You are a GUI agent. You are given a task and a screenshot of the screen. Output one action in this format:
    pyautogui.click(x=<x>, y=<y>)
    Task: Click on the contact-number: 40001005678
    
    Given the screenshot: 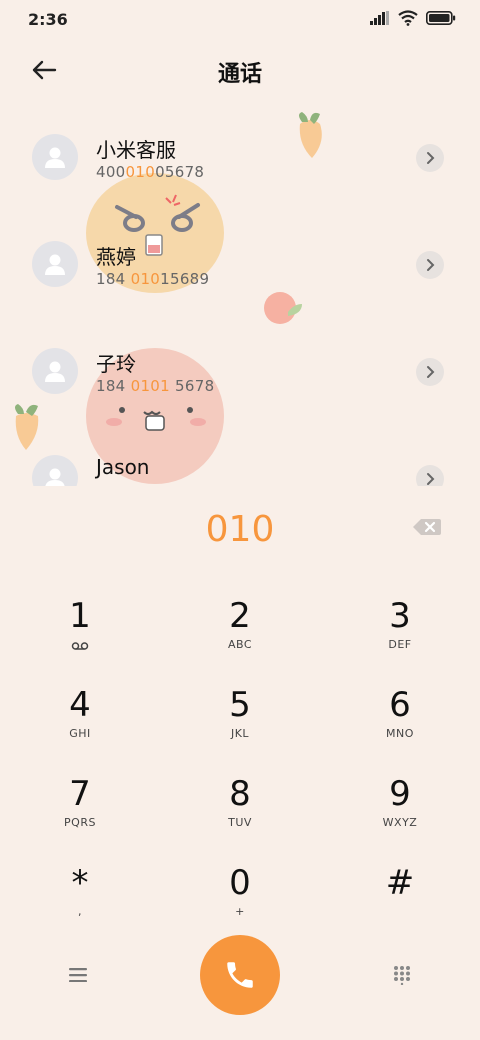 What is the action you would take?
    pyautogui.click(x=150, y=172)
    